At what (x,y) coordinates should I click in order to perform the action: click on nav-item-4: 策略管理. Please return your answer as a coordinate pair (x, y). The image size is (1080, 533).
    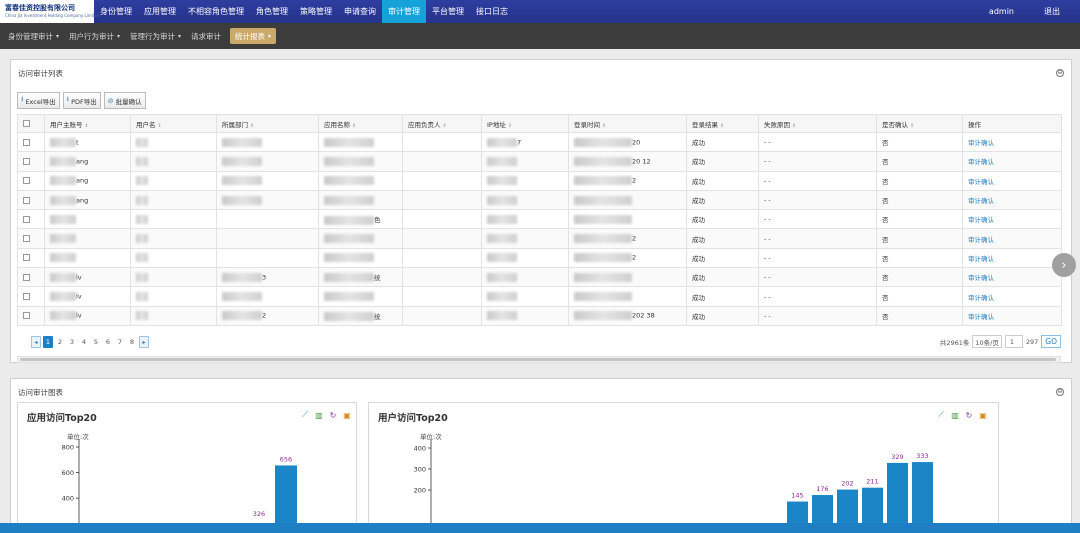
    Looking at the image, I should click on (316, 11).